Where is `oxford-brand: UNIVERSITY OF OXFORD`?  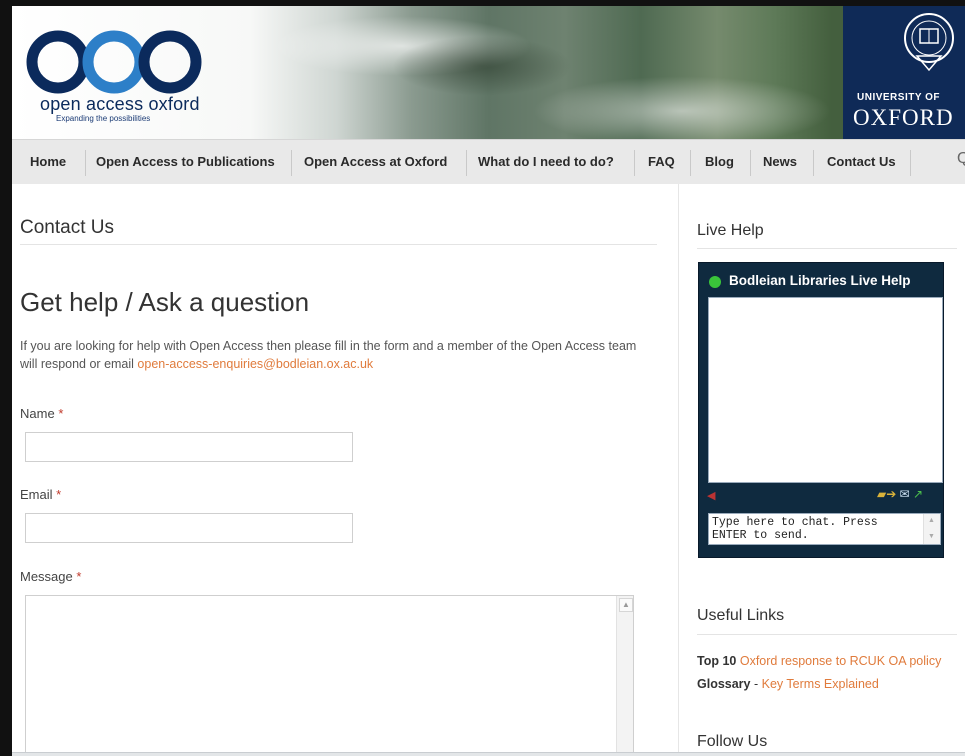
oxford-brand: UNIVERSITY OF OXFORD is located at coordinates (904, 72).